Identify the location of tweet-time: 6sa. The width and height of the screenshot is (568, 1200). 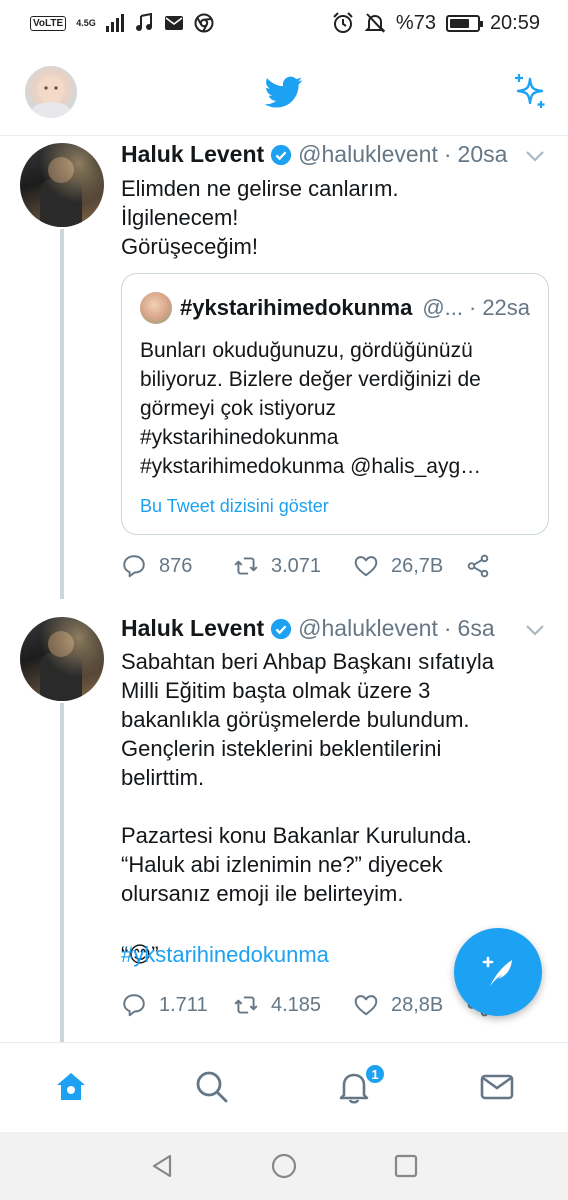
(476, 628).